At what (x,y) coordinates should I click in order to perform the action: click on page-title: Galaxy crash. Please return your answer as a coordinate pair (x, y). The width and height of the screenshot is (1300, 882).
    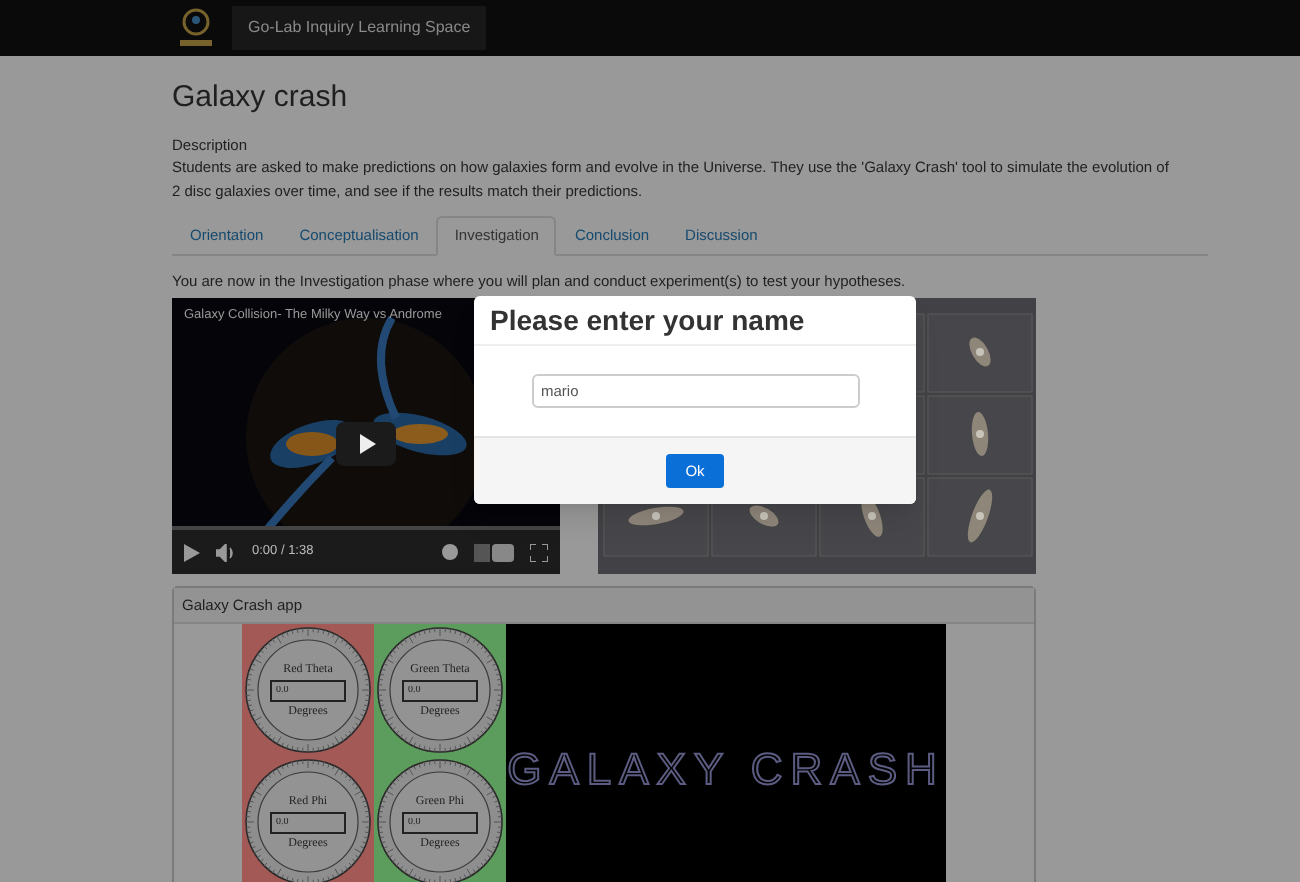
    Looking at the image, I should click on (261, 98).